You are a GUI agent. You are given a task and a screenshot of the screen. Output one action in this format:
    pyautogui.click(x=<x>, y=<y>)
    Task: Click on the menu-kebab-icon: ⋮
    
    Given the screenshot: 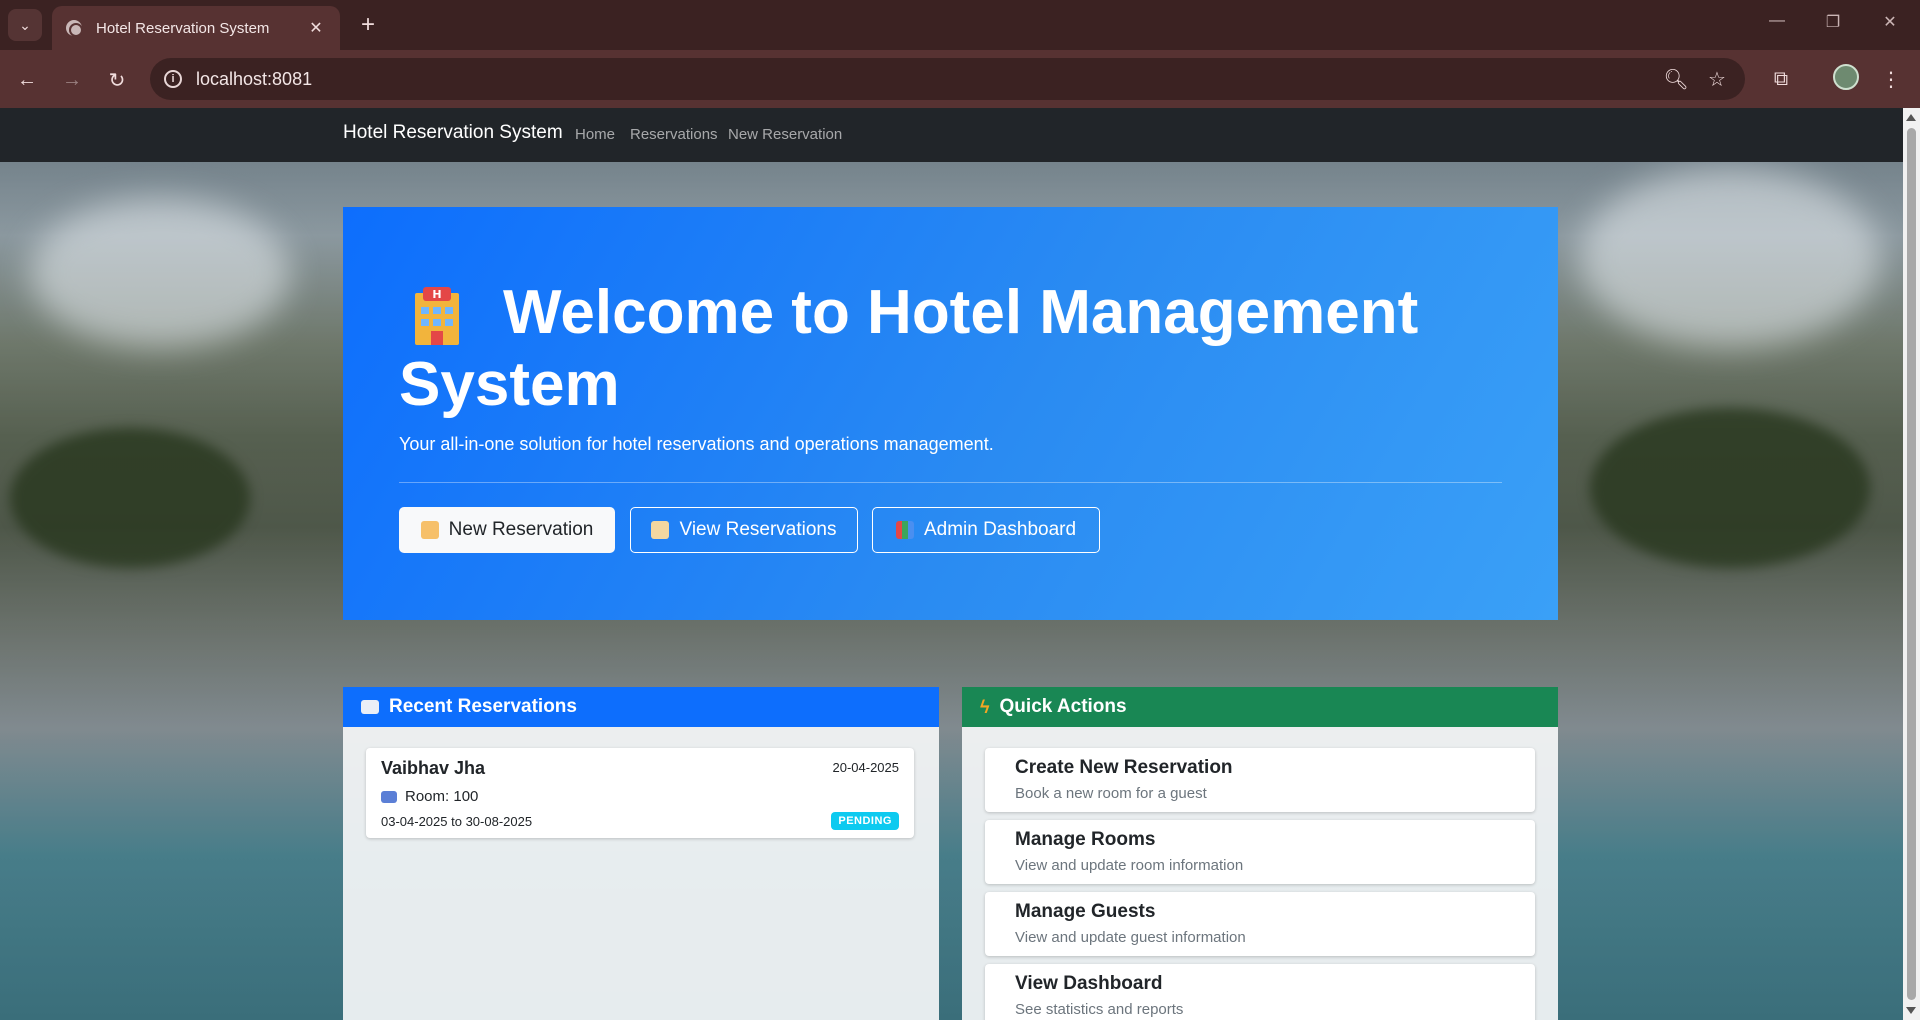 What is the action you would take?
    pyautogui.click(x=1891, y=79)
    